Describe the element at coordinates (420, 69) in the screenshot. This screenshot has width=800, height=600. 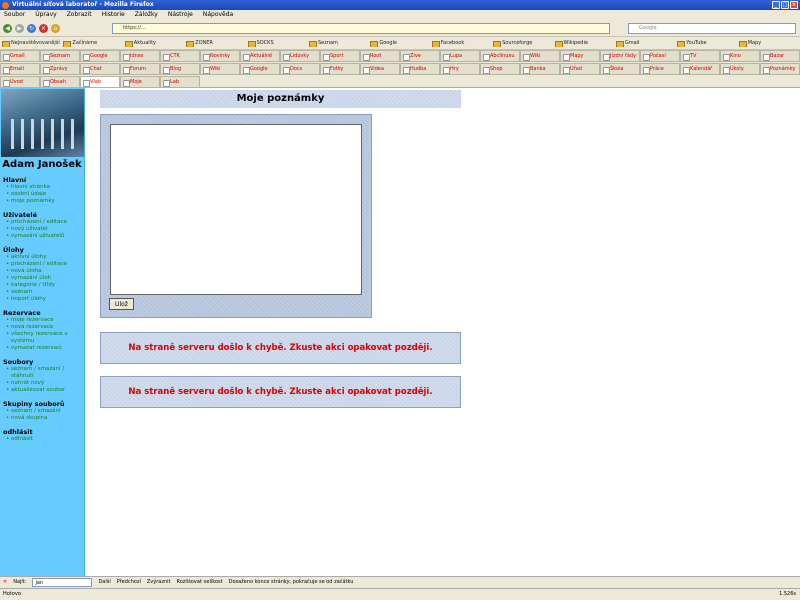
I see `browser-tab: Hudba` at that location.